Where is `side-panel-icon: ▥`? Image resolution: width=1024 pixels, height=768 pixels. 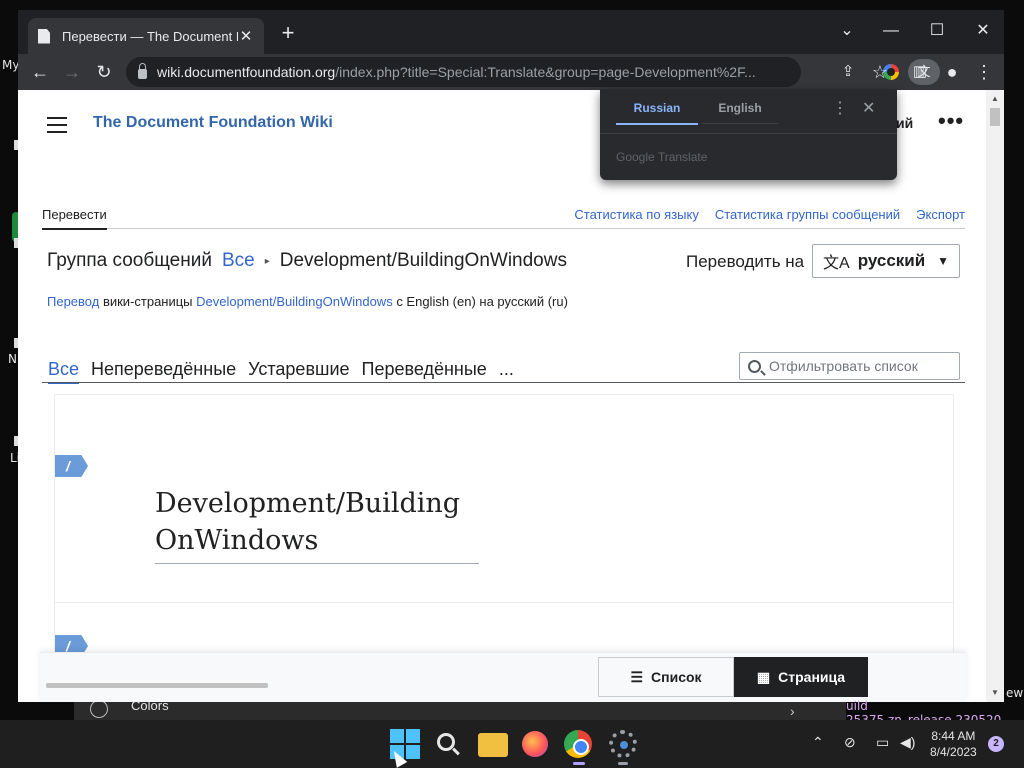 side-panel-icon: ▥ is located at coordinates (920, 72).